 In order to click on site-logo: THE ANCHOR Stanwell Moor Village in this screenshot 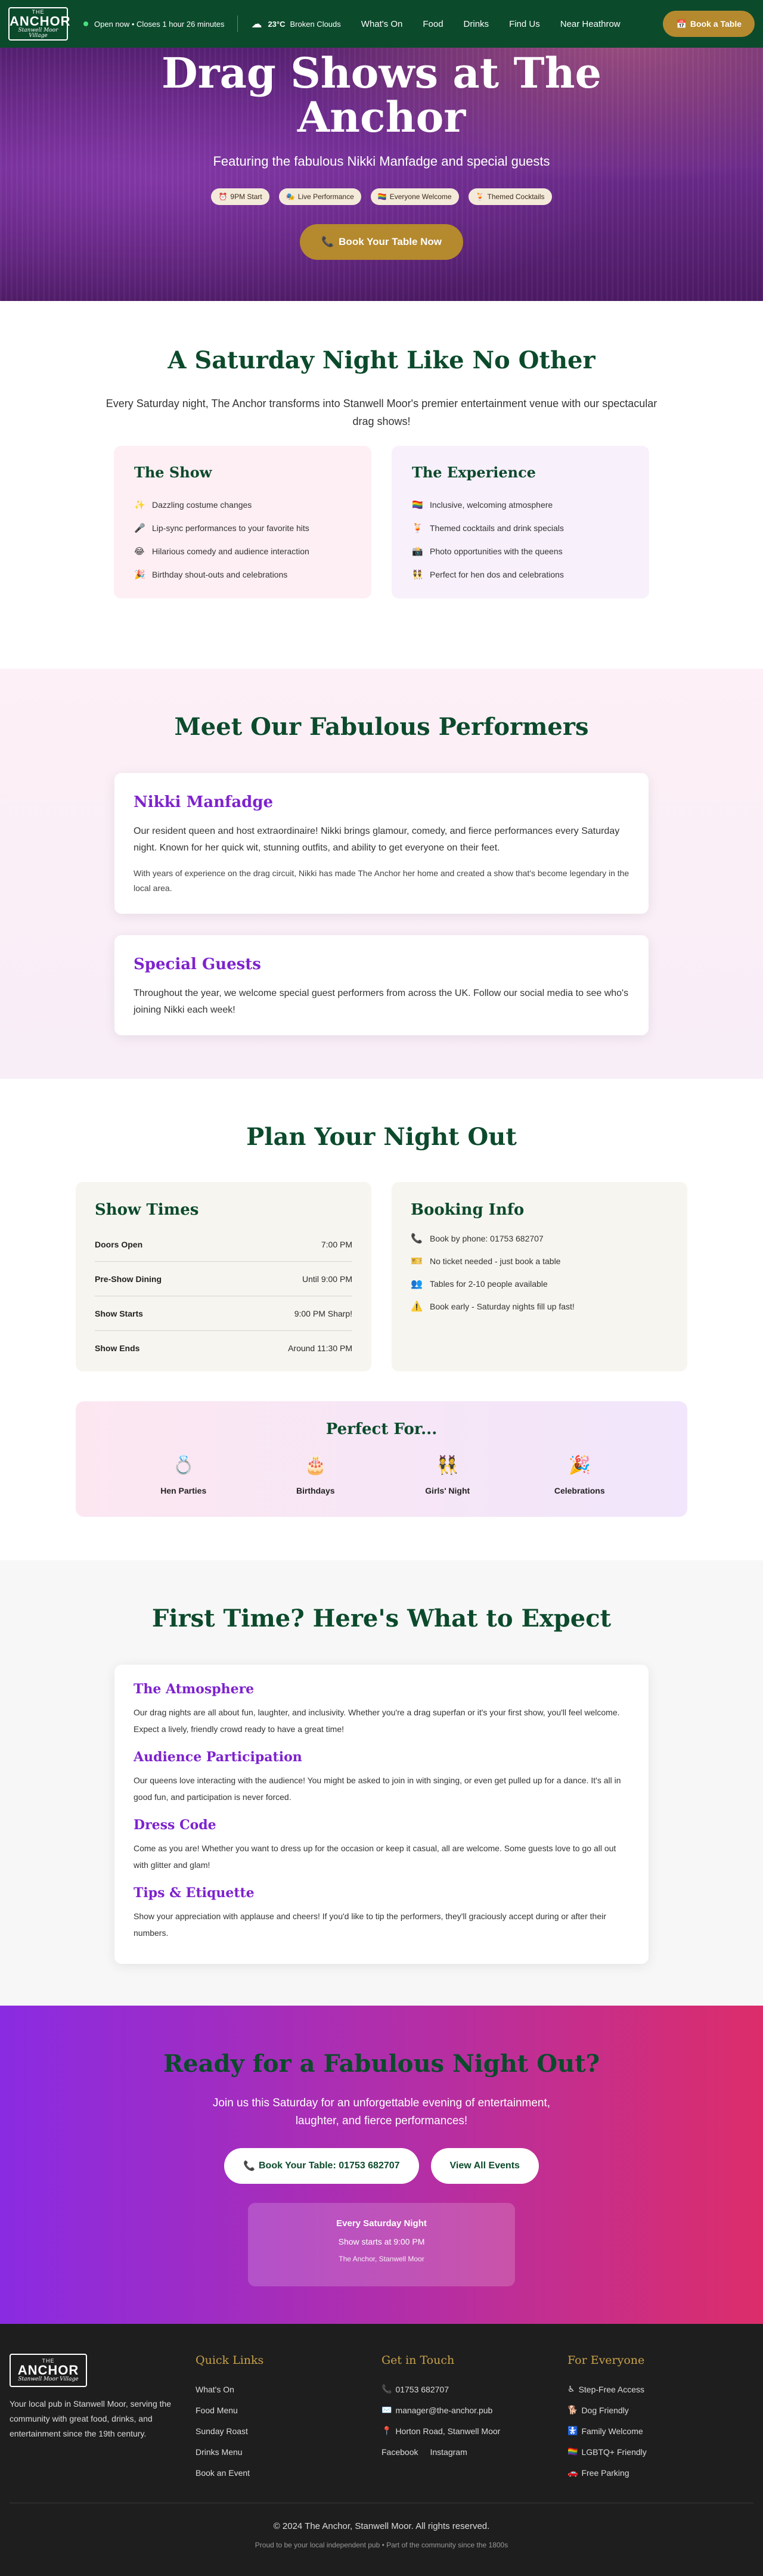, I will do `click(39, 24)`.